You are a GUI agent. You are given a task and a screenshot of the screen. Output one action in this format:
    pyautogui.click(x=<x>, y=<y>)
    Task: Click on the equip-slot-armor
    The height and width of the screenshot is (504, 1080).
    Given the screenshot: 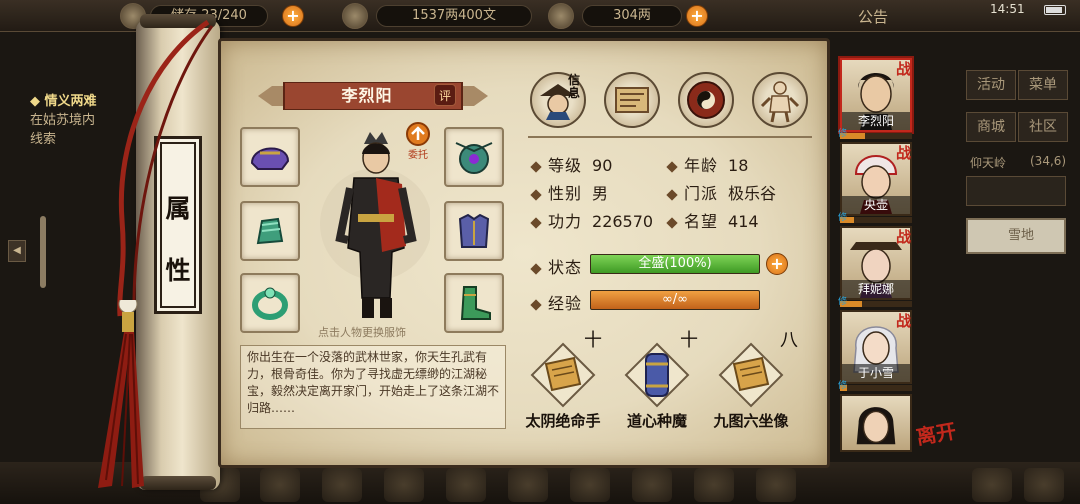 What is the action you would take?
    pyautogui.click(x=474, y=231)
    